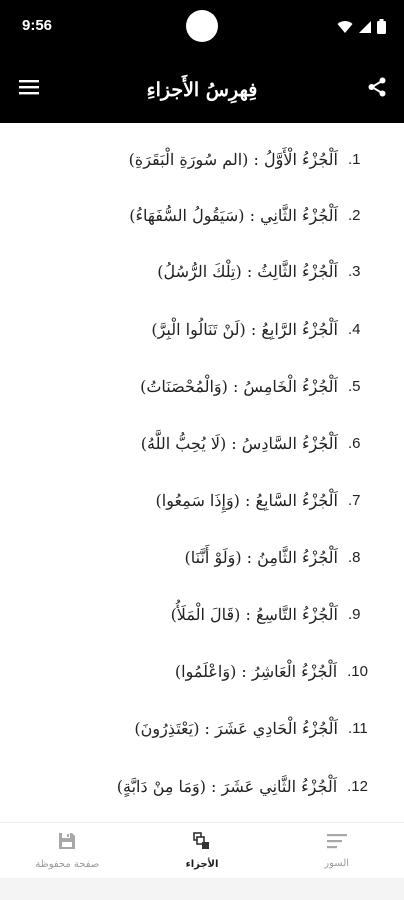  What do you see at coordinates (37, 25) in the screenshot?
I see `status-time: 9:56` at bounding box center [37, 25].